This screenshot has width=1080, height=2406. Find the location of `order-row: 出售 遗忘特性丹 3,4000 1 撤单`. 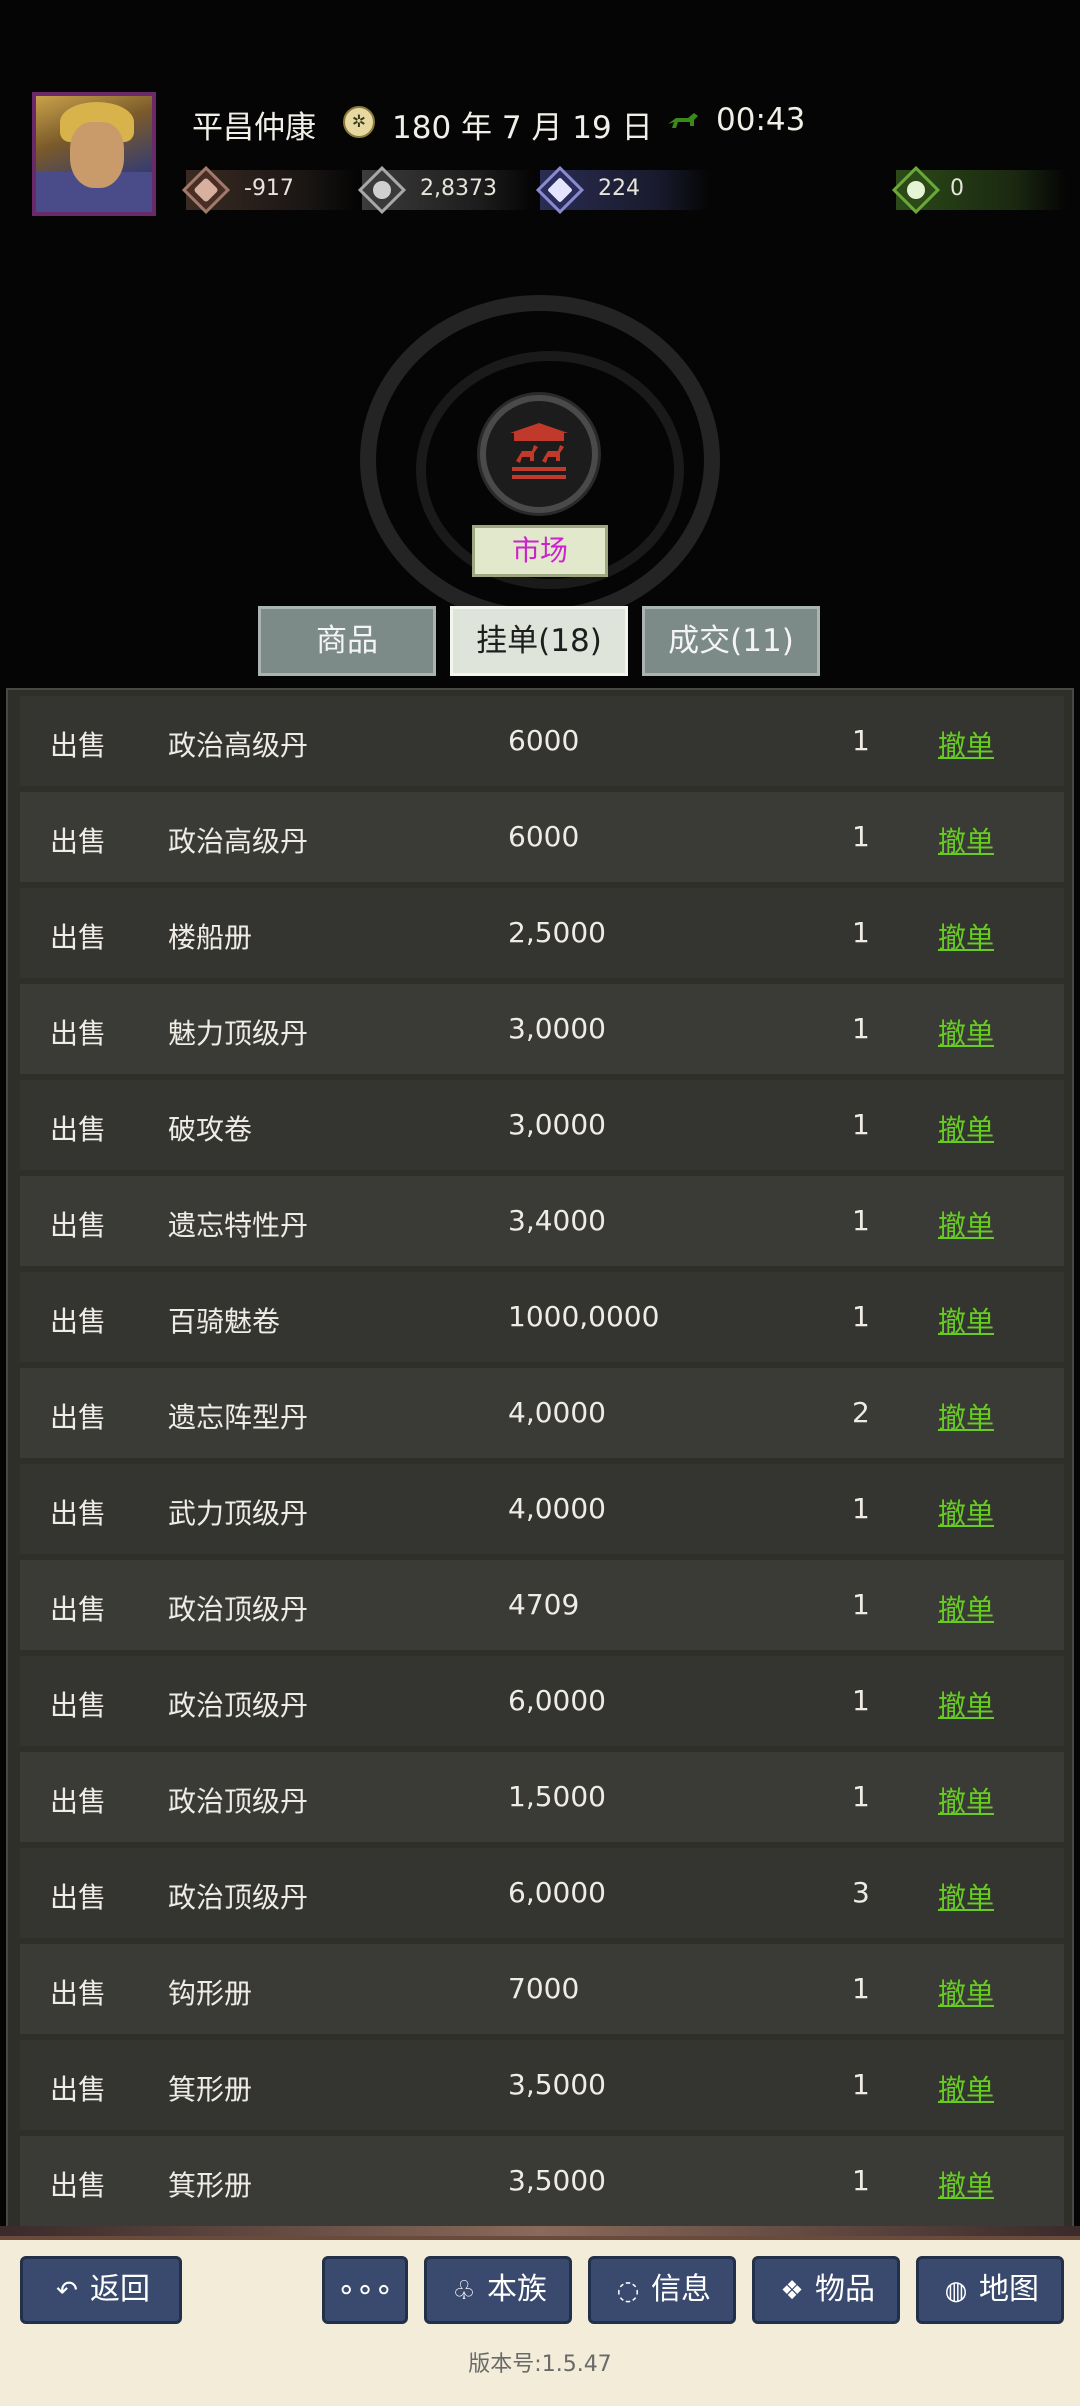

order-row: 出售 遗忘特性丹 3,4000 1 撤单 is located at coordinates (542, 1221).